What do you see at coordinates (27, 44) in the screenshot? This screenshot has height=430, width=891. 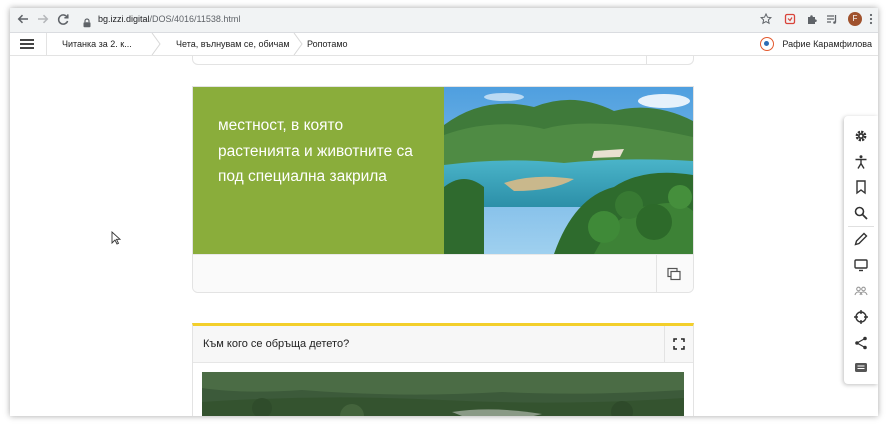 I see `menu-icon` at bounding box center [27, 44].